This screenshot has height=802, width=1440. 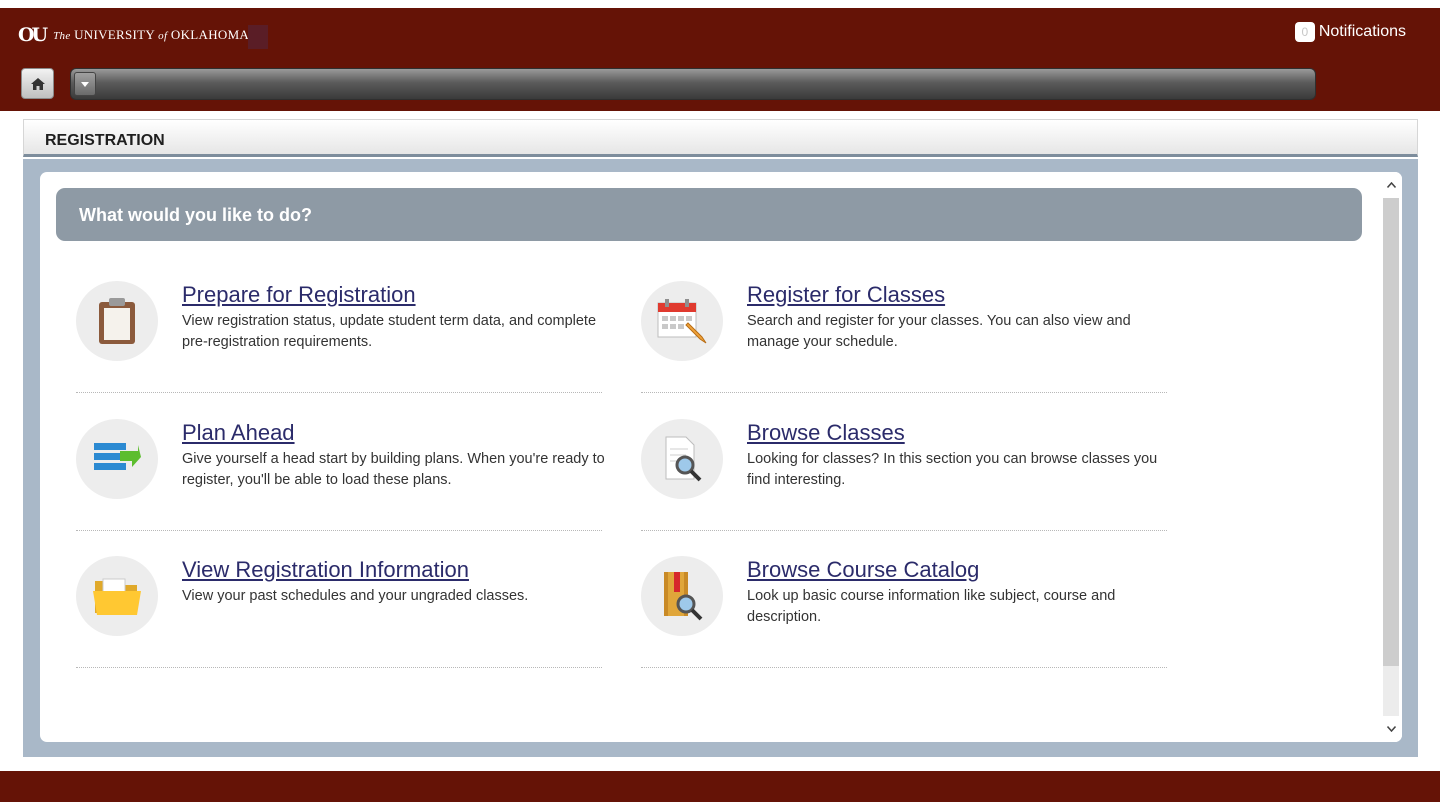 What do you see at coordinates (682, 459) in the screenshot?
I see `document-search-icon` at bounding box center [682, 459].